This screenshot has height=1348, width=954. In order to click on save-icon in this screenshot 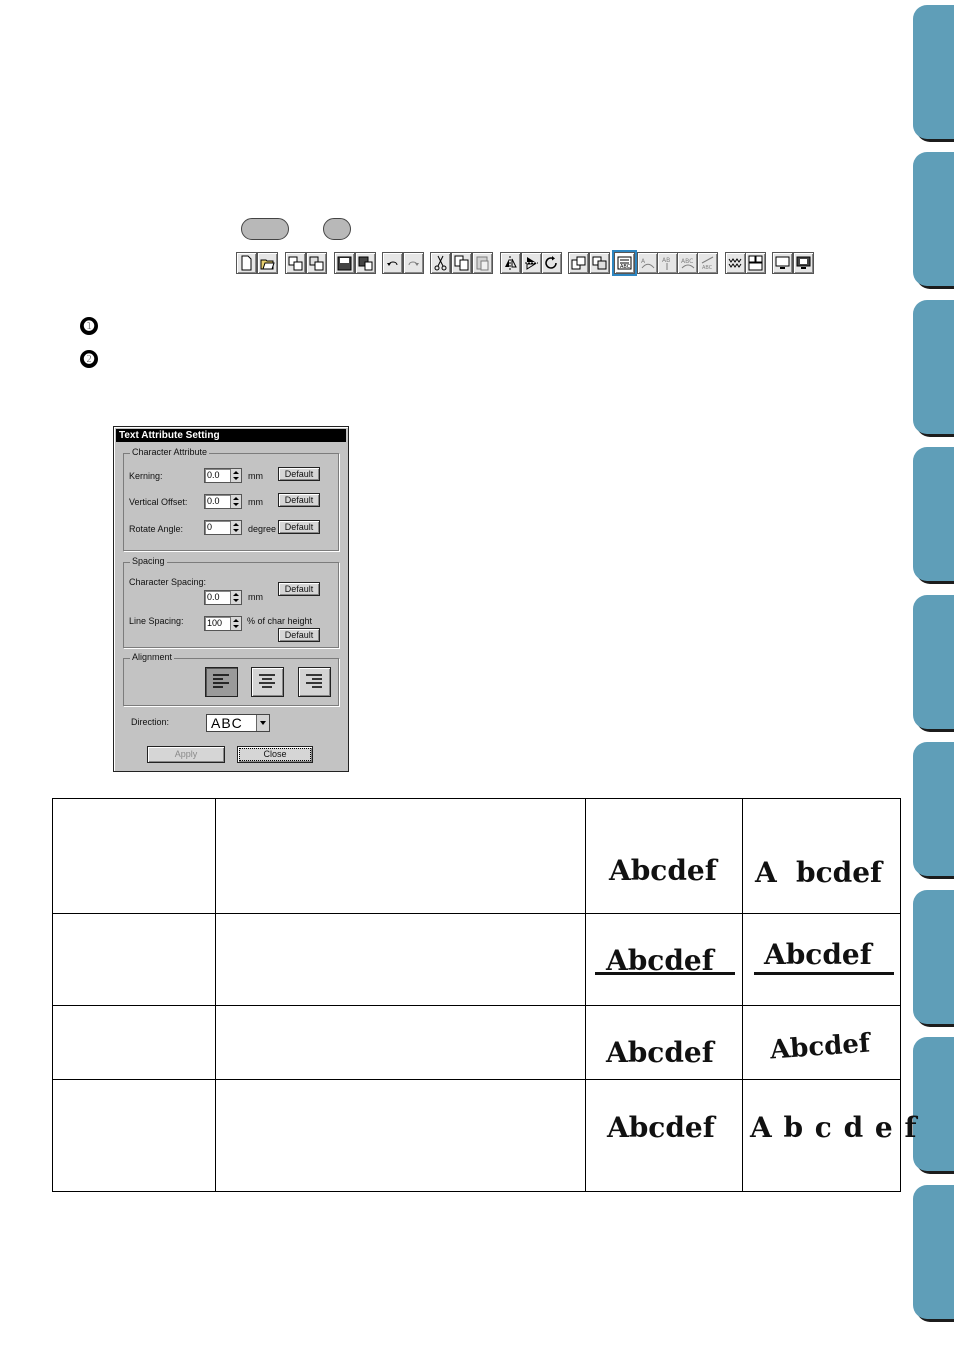, I will do `click(344, 263)`.